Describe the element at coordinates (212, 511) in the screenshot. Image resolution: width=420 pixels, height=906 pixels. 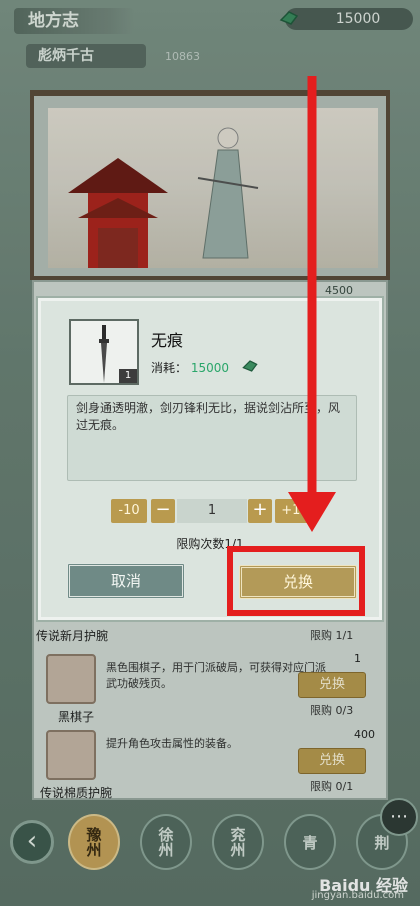
I see `quantity-input: 1` at that location.